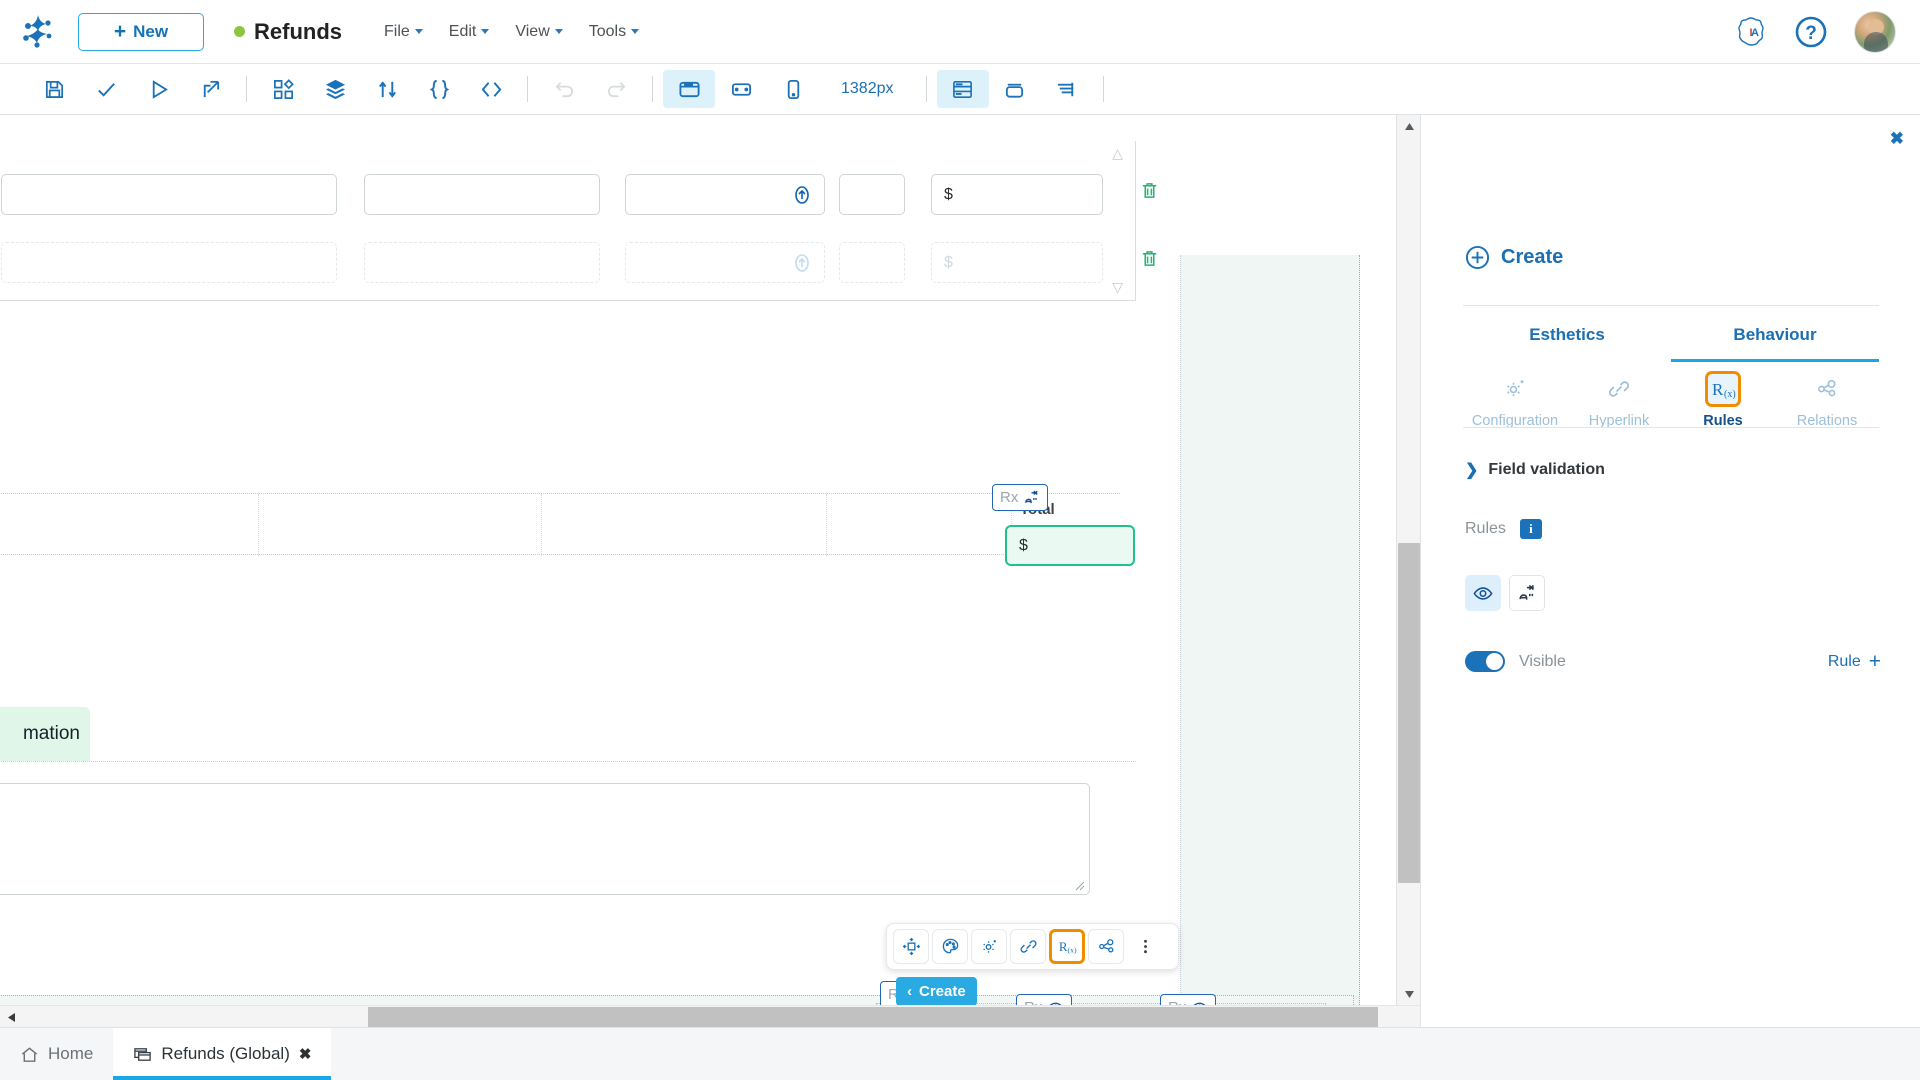 This screenshot has height=1080, width=1920. I want to click on menu-edit: Edit, so click(469, 32).